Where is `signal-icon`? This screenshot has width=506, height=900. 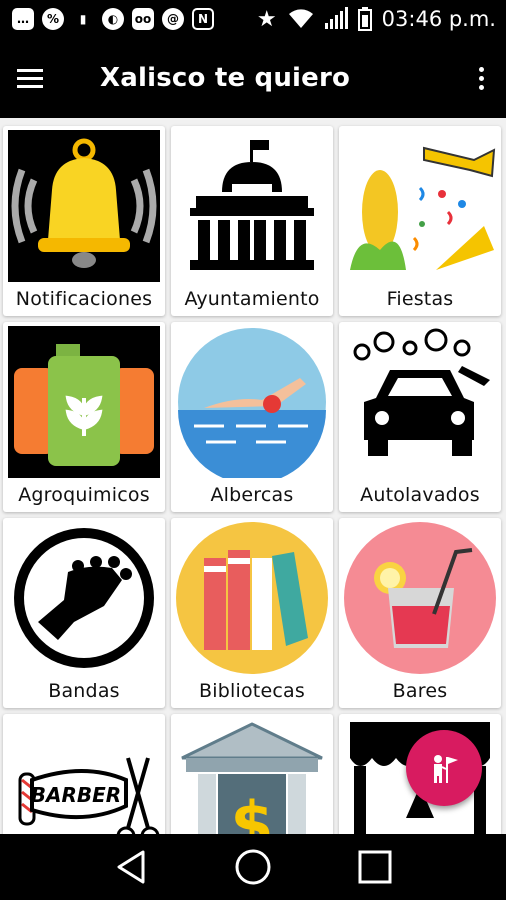
signal-icon is located at coordinates (336, 18).